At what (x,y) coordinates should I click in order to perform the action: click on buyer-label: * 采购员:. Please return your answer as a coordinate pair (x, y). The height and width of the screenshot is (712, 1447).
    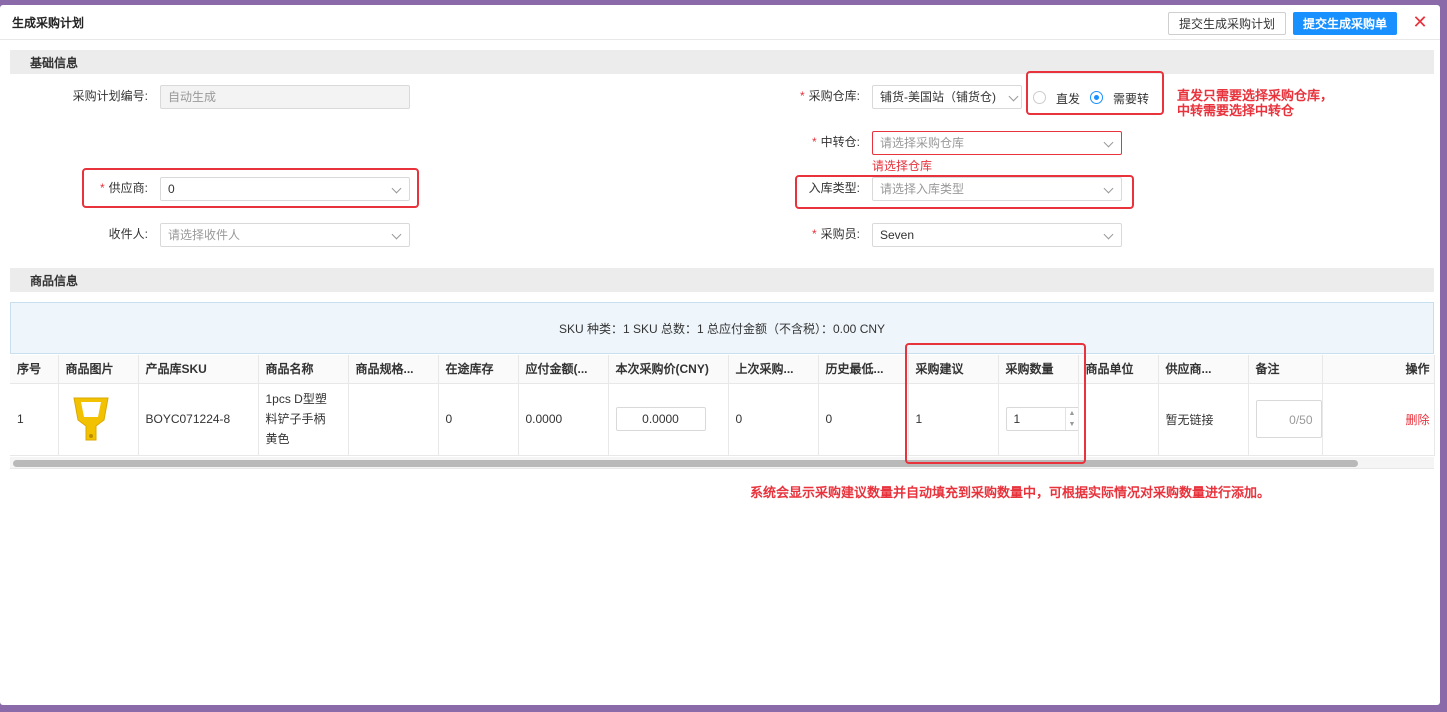
    Looking at the image, I should click on (806, 234).